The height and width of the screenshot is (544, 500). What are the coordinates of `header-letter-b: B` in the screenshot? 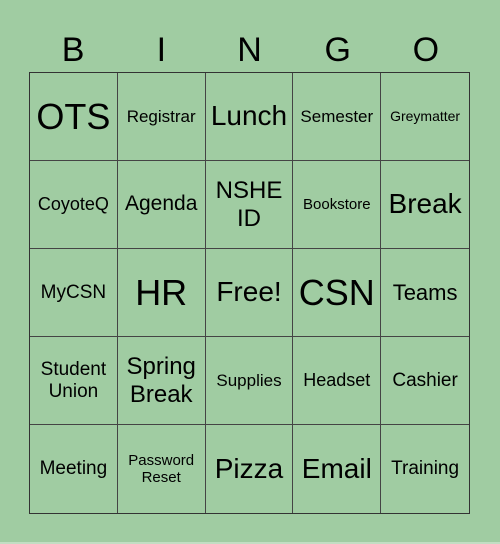 It's located at (73, 50).